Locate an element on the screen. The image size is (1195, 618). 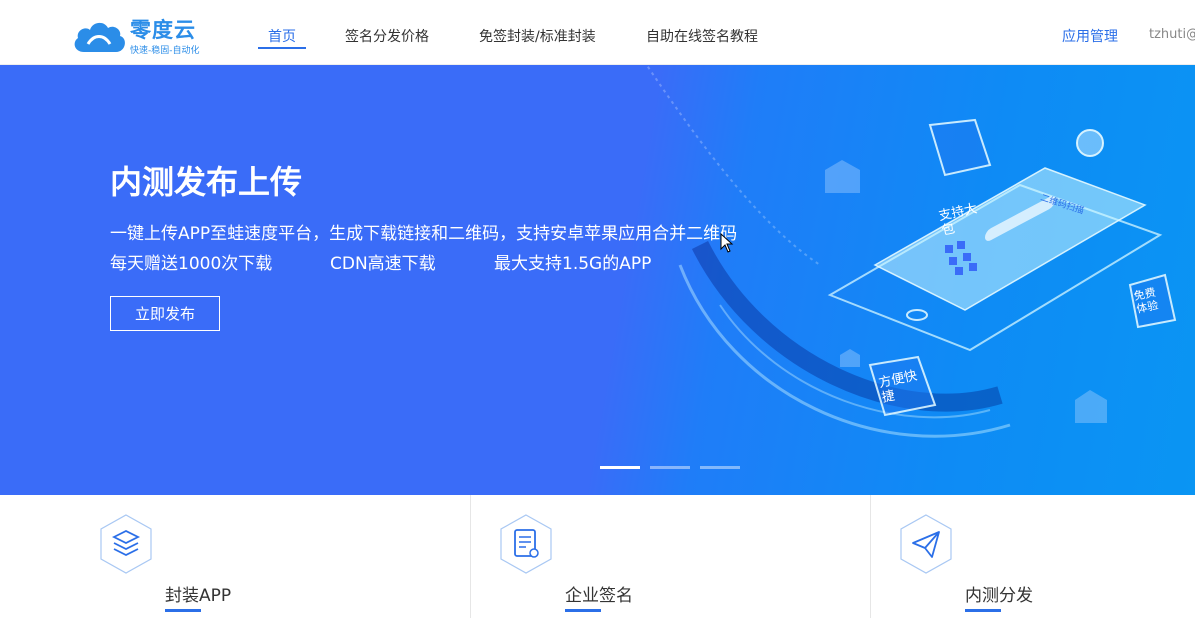
service-card-packaging: 封装APP is located at coordinates (270, 556).